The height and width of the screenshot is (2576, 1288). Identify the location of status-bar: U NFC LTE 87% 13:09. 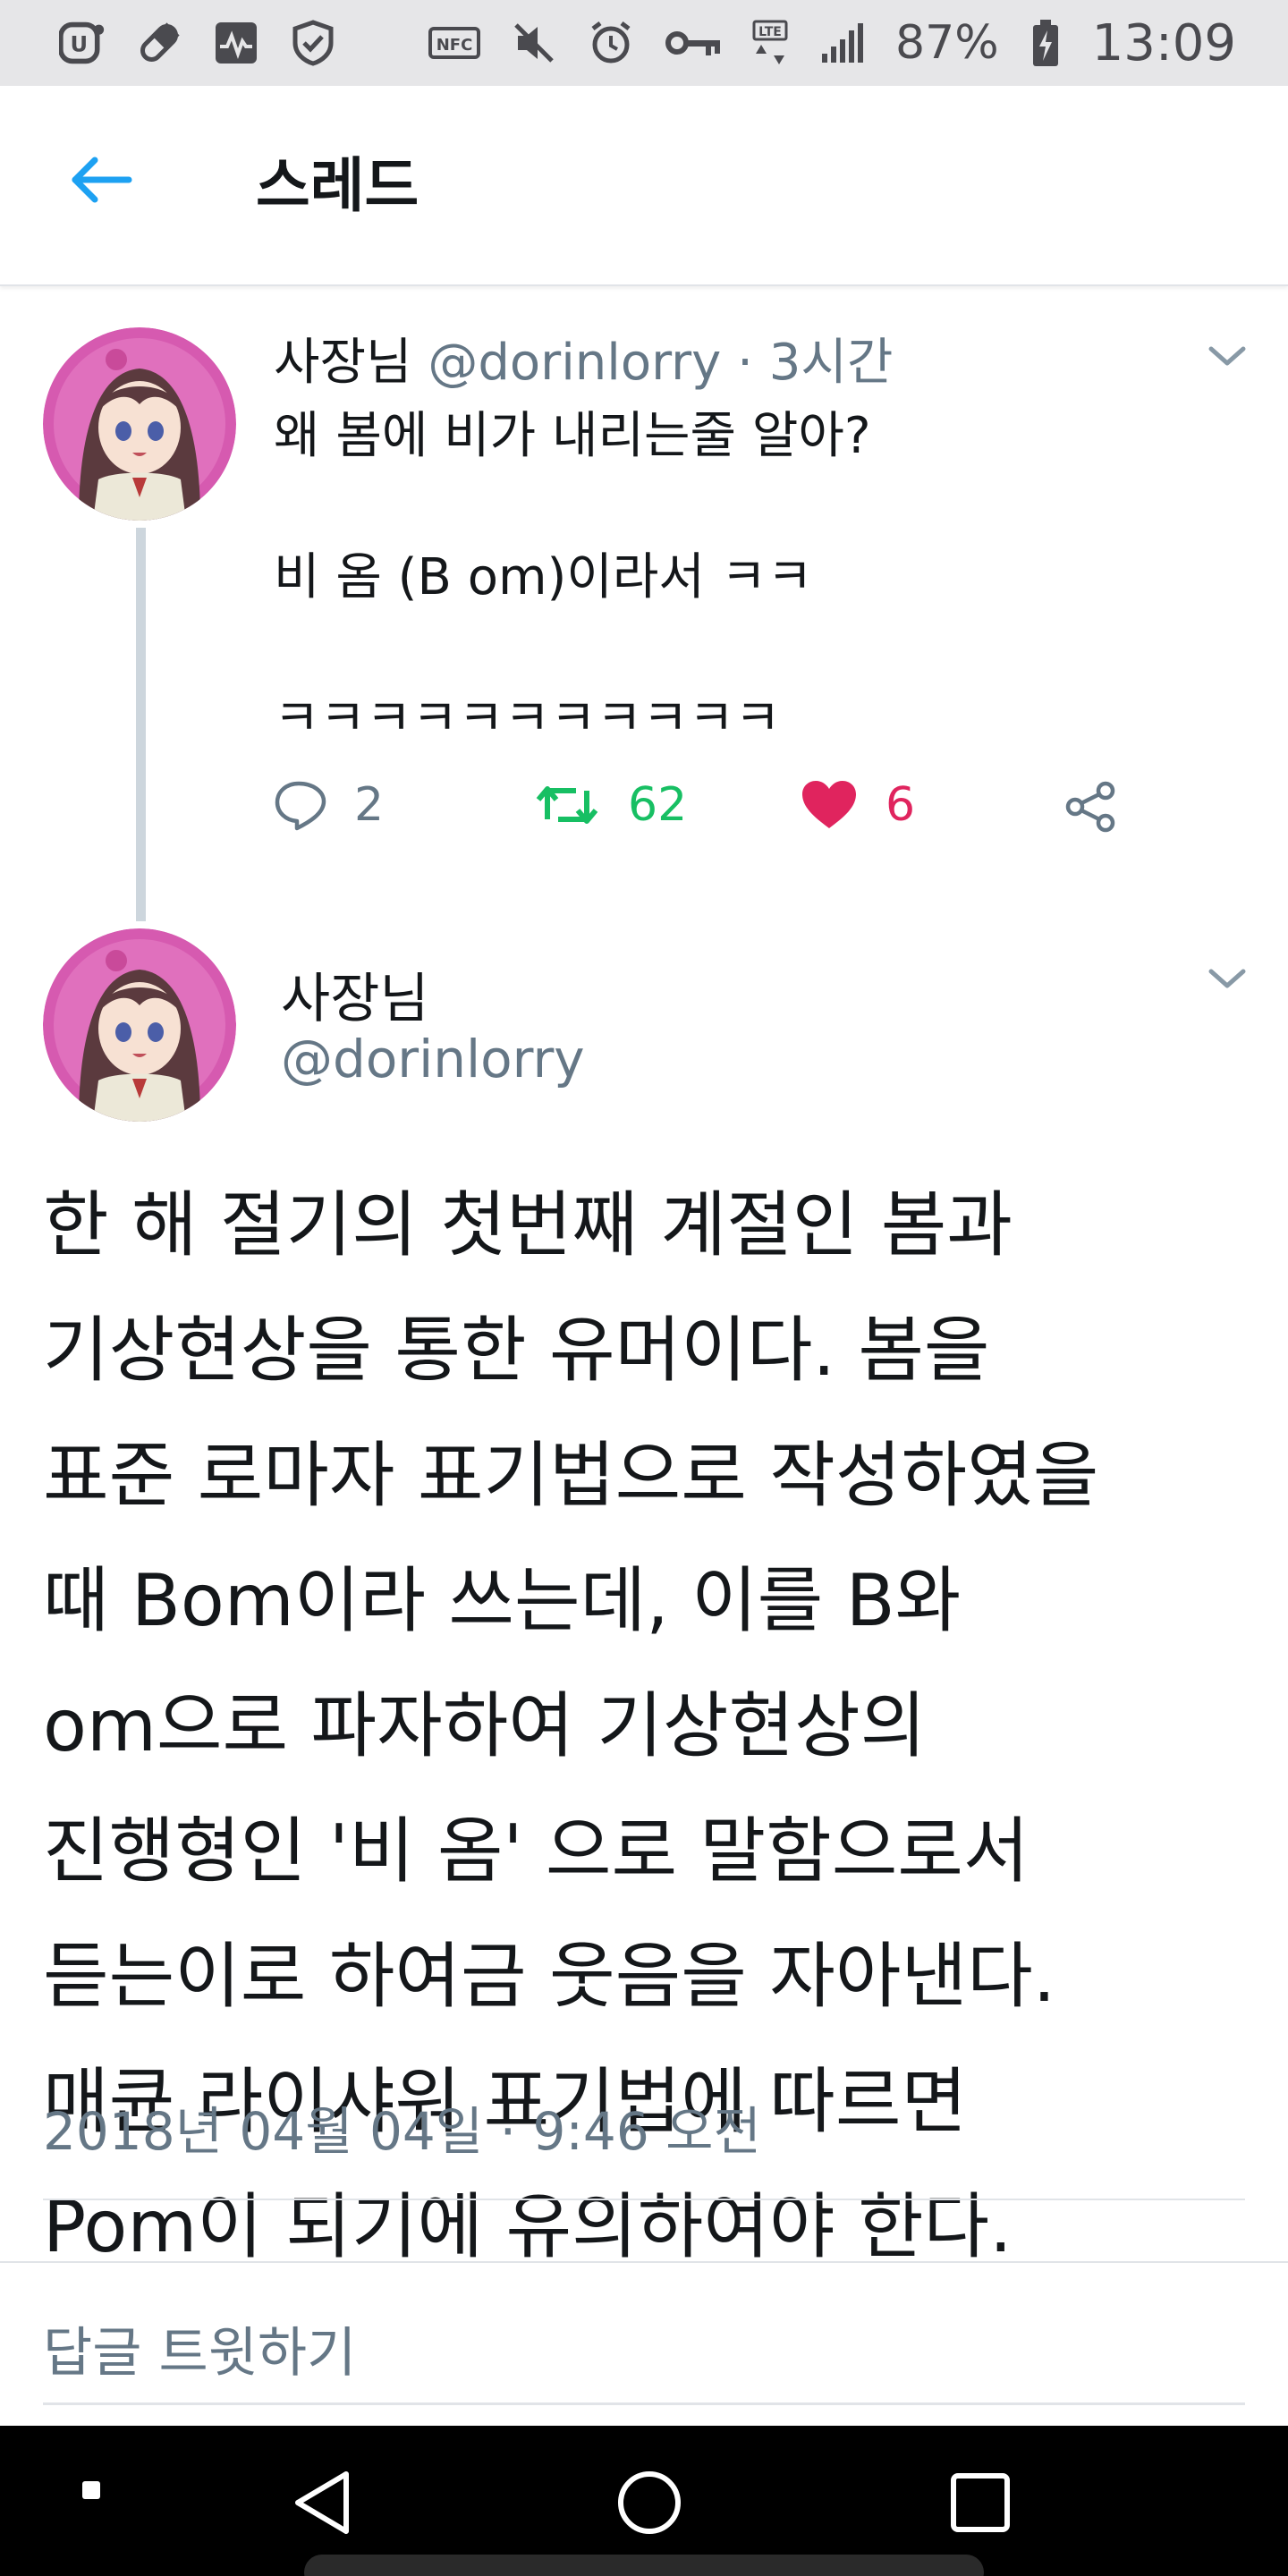
(644, 43).